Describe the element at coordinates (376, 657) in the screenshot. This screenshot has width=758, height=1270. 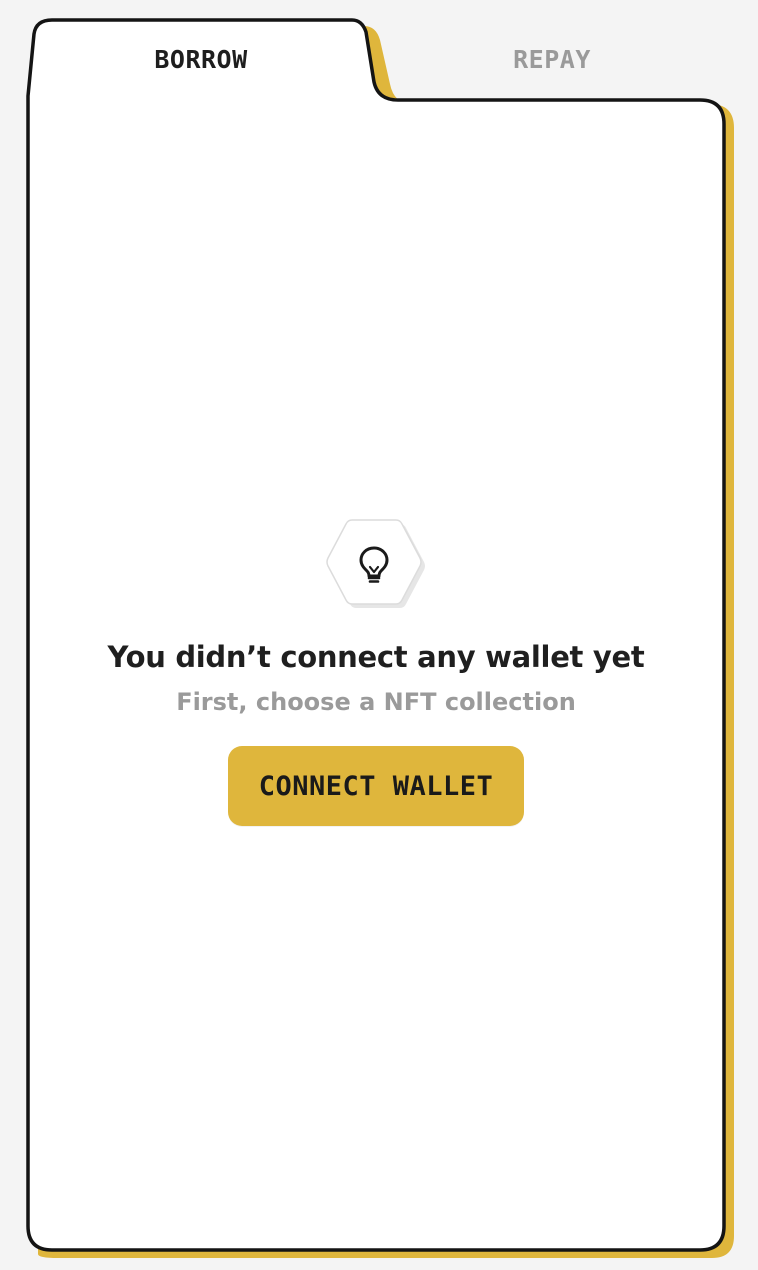
I see `empty-state-title: You didn’t connect any wallet yet` at that location.